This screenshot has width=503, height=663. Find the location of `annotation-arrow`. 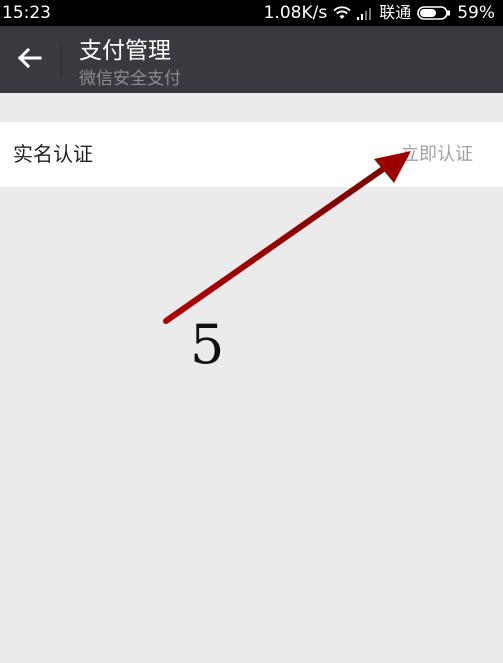

annotation-arrow is located at coordinates (287, 237).